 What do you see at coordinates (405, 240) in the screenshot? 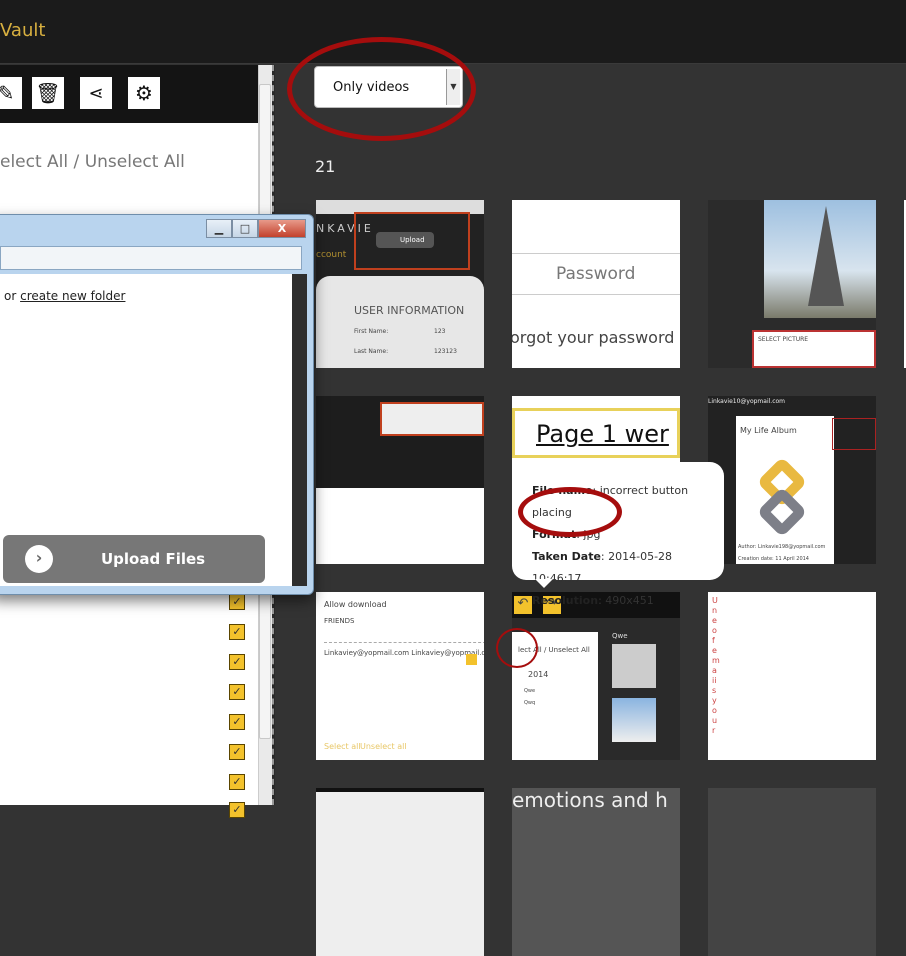
I see `tile-text: Upload` at bounding box center [405, 240].